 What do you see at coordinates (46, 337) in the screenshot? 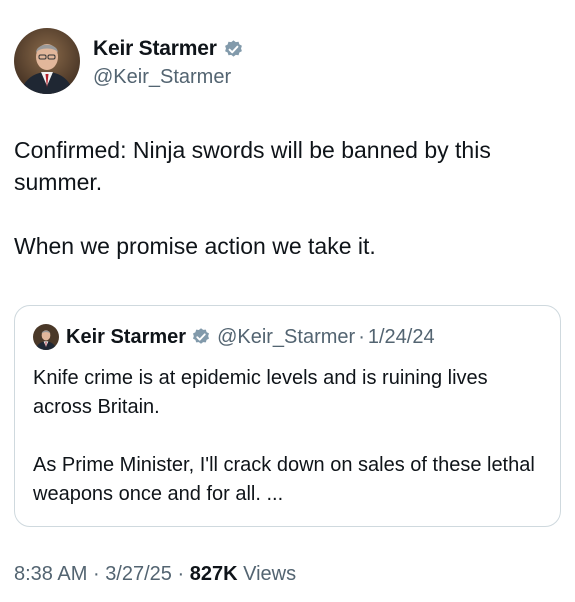
I see `quoted-author-avatar` at bounding box center [46, 337].